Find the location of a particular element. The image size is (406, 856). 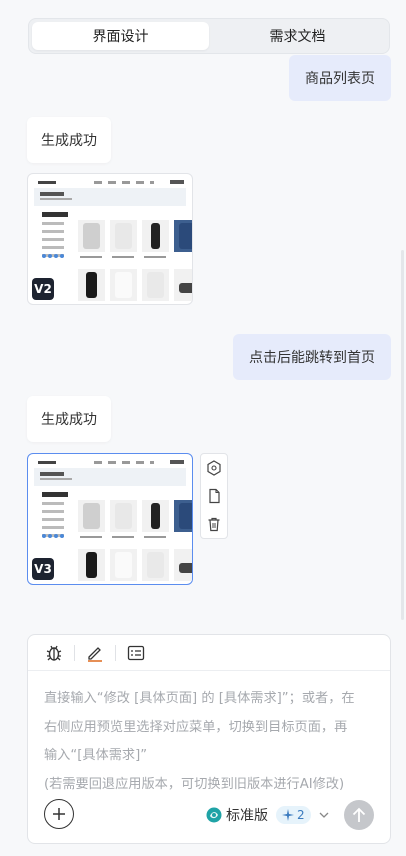

model-selector: 标准版 2 is located at coordinates (267, 815).